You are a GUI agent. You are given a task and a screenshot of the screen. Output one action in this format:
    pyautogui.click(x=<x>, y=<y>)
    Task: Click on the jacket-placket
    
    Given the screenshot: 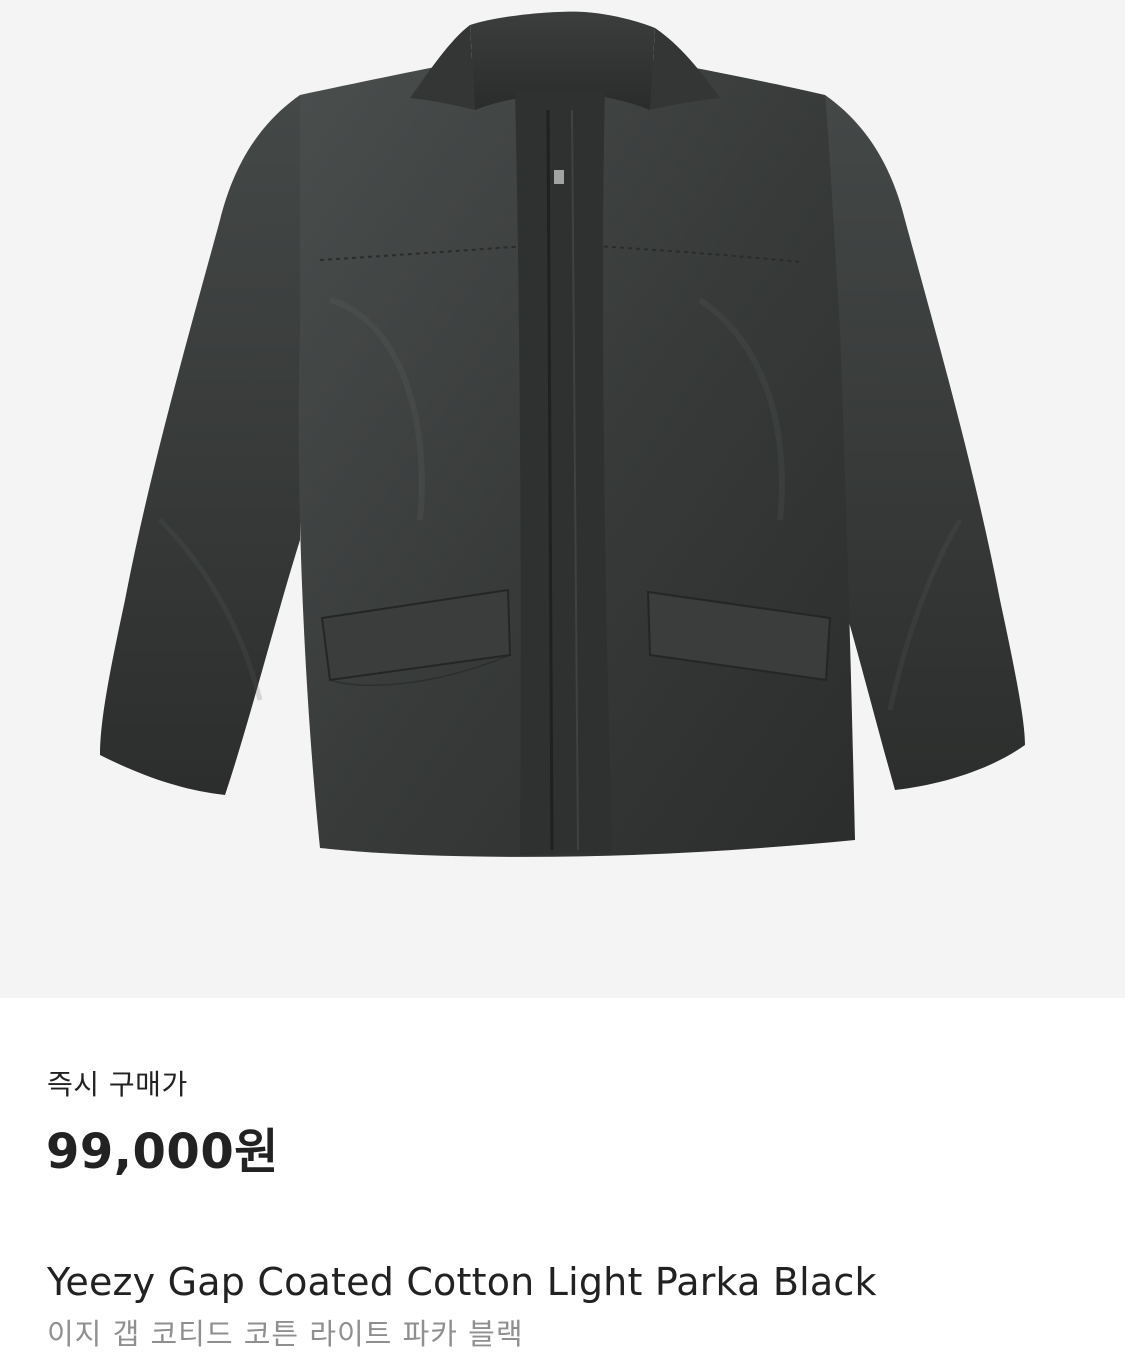 What is the action you would take?
    pyautogui.click(x=563, y=472)
    